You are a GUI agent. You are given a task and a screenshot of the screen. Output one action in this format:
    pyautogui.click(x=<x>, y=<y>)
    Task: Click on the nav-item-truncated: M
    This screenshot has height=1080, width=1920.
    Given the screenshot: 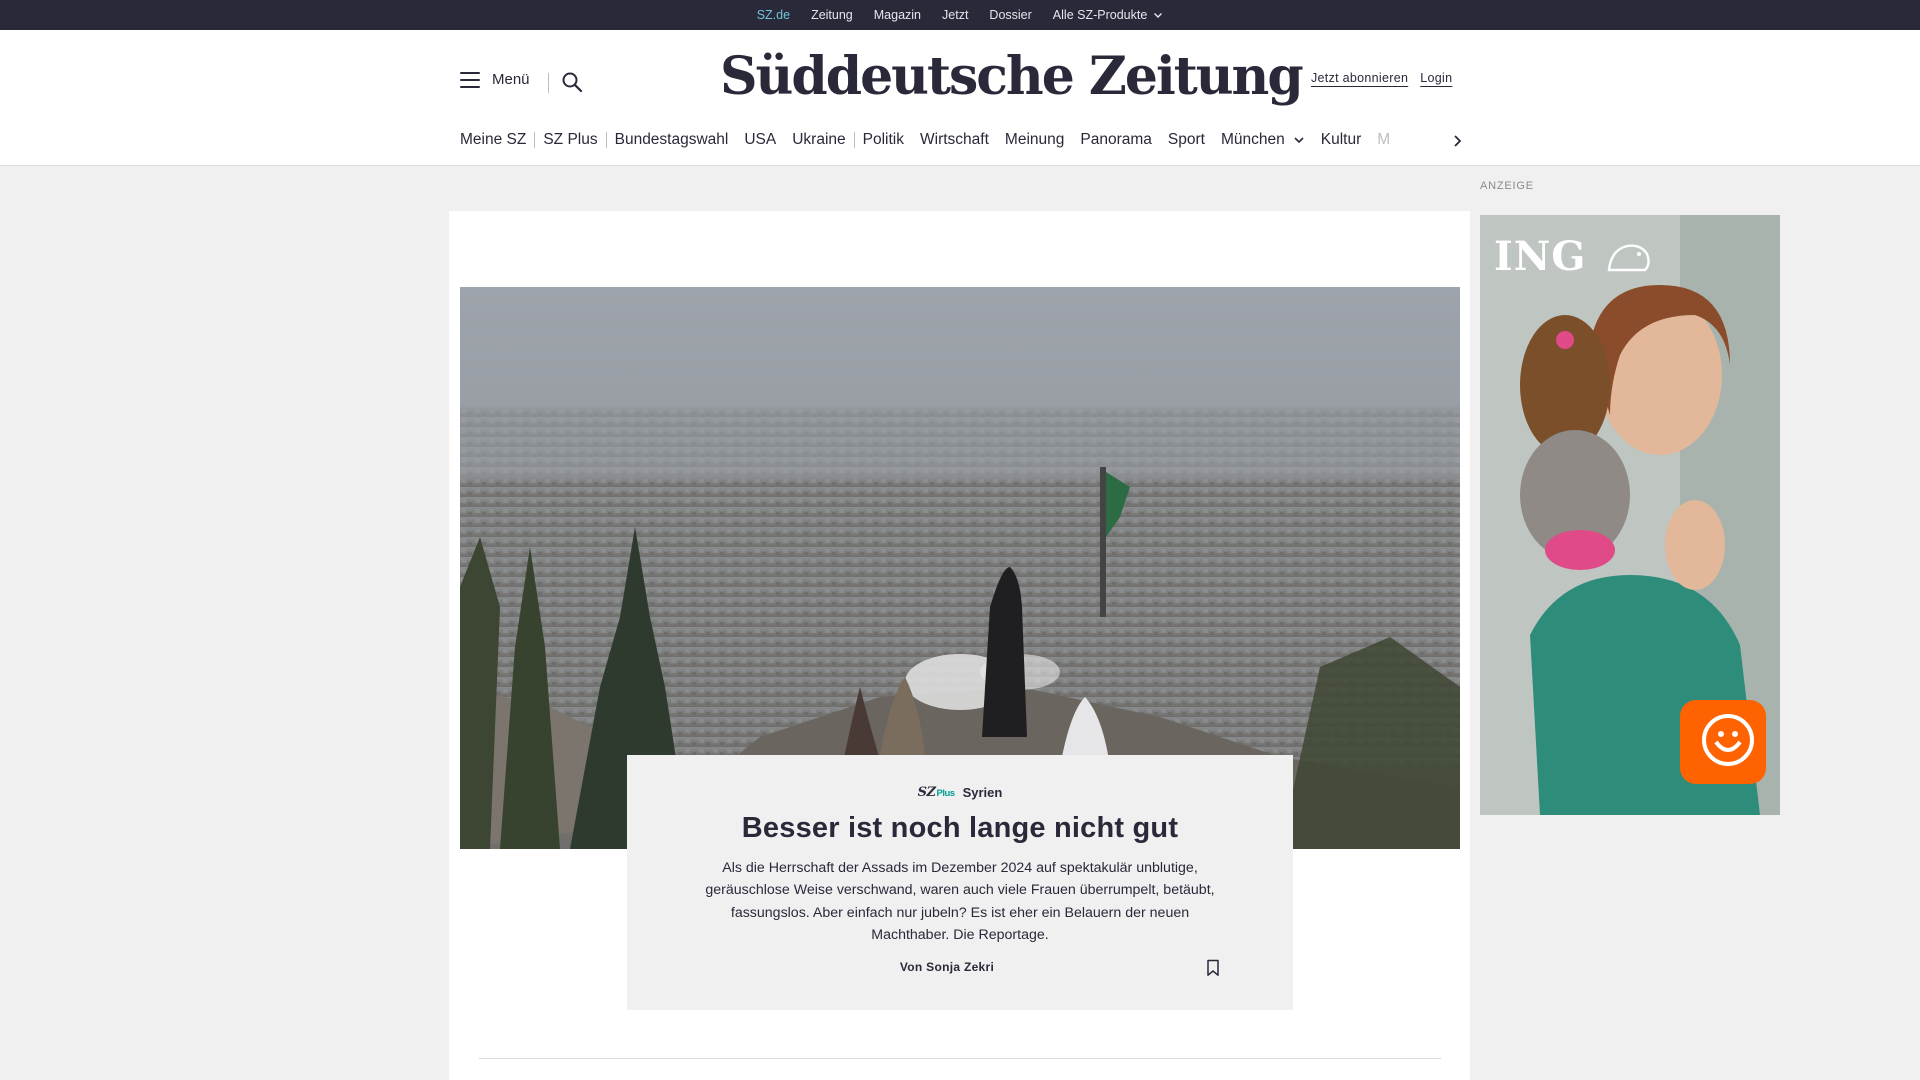 What is the action you would take?
    pyautogui.click(x=1383, y=140)
    